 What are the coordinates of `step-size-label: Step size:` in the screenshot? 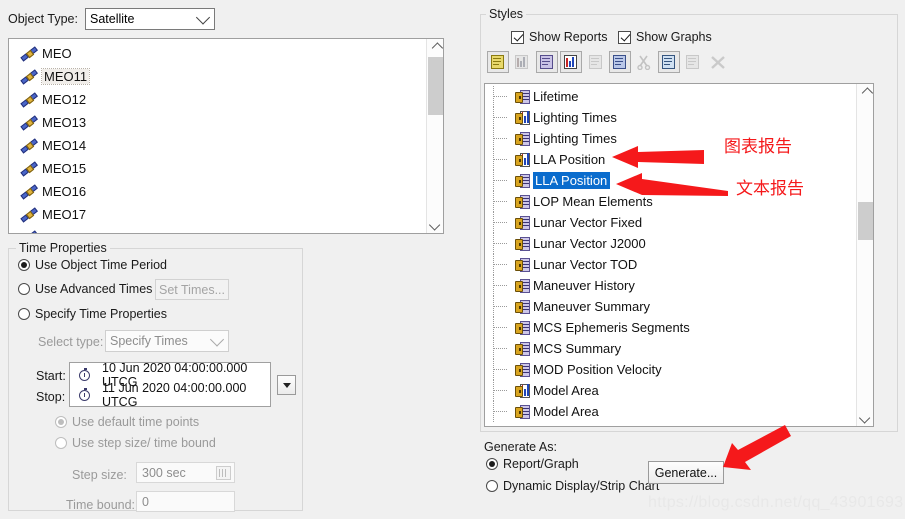 It's located at (99, 475).